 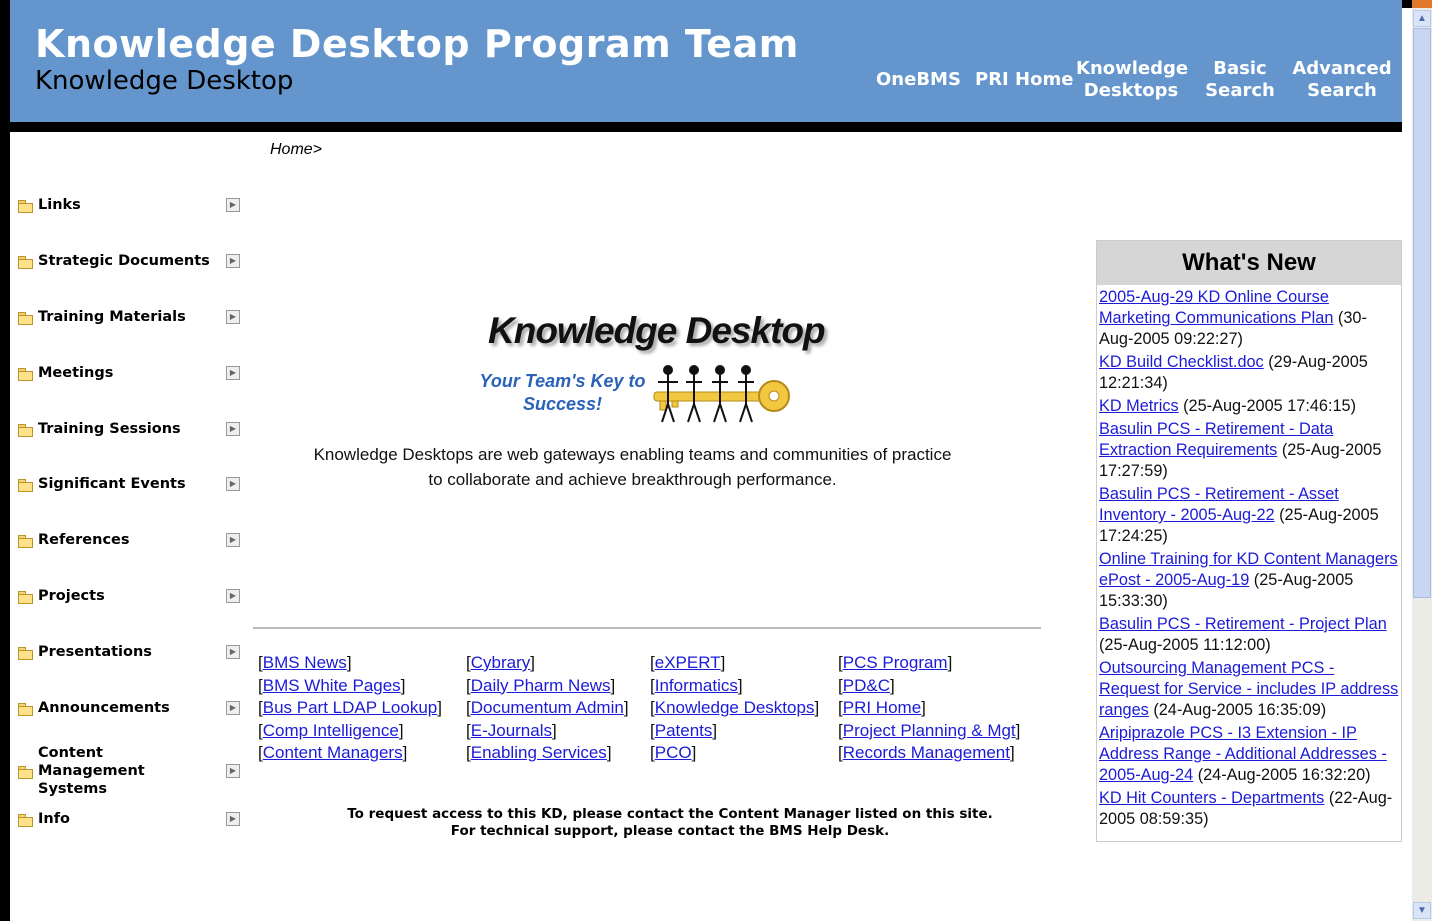 I want to click on link-documentum-admin: Documentum Admin, so click(x=547, y=707).